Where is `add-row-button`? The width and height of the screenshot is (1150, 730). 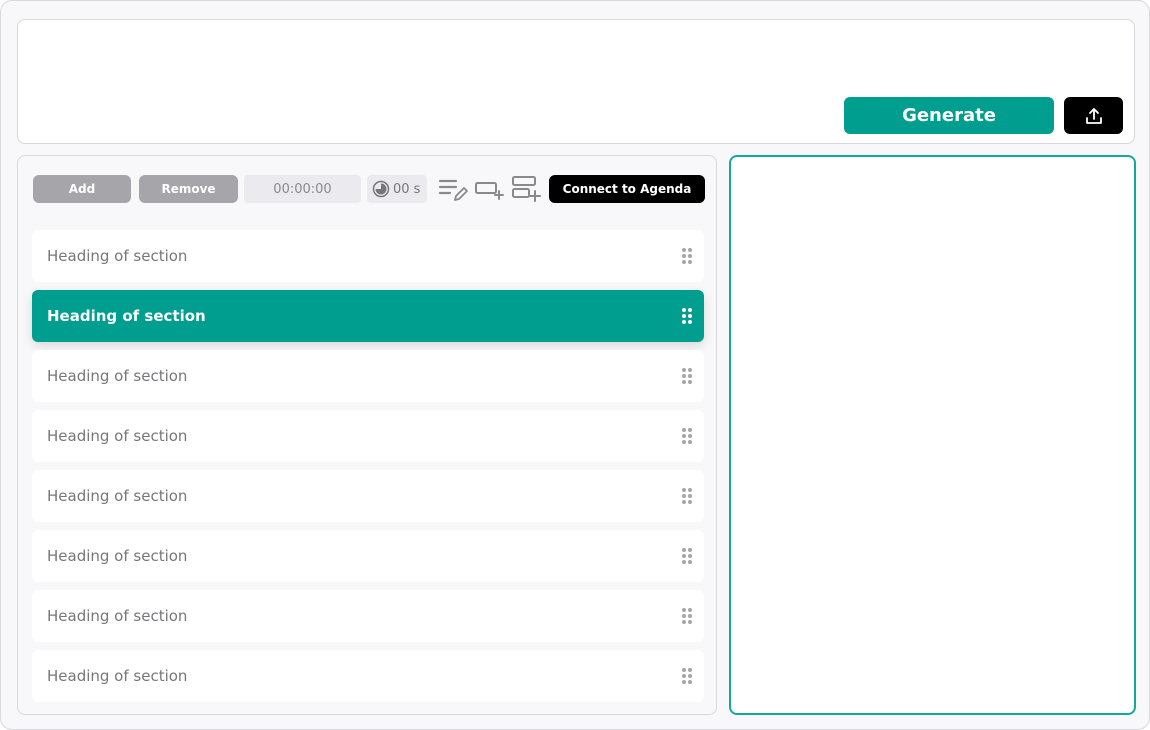 add-row-button is located at coordinates (526, 189).